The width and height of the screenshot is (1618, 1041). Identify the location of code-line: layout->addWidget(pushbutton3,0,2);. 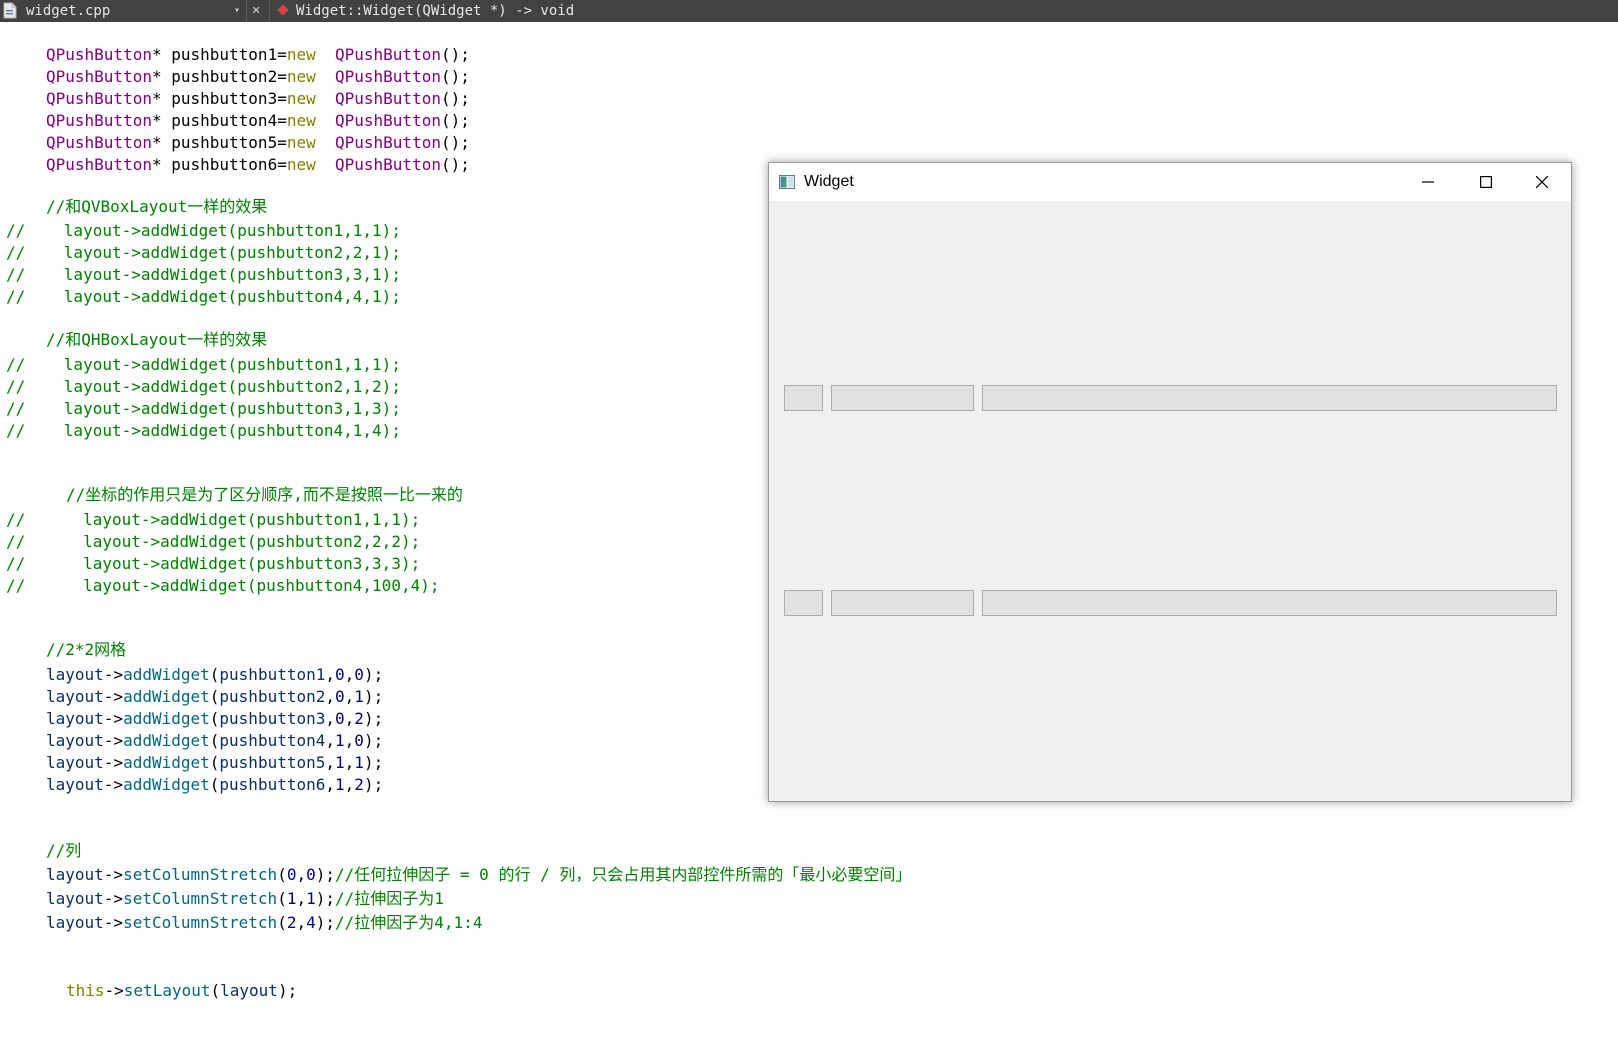
(214, 719).